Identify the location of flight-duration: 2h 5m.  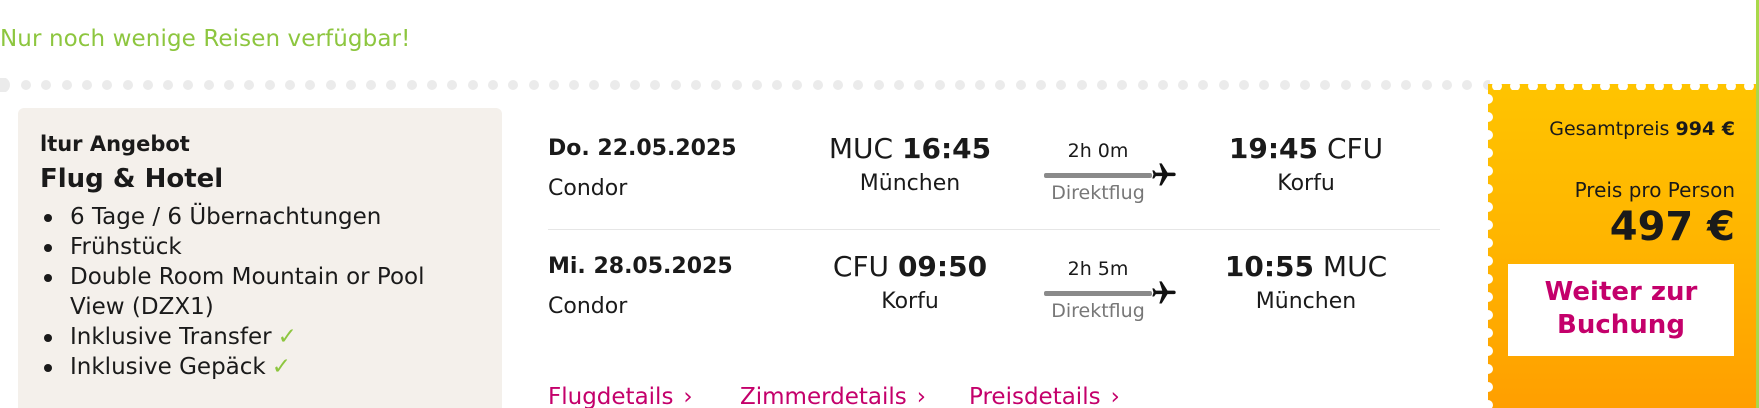
(1098, 269).